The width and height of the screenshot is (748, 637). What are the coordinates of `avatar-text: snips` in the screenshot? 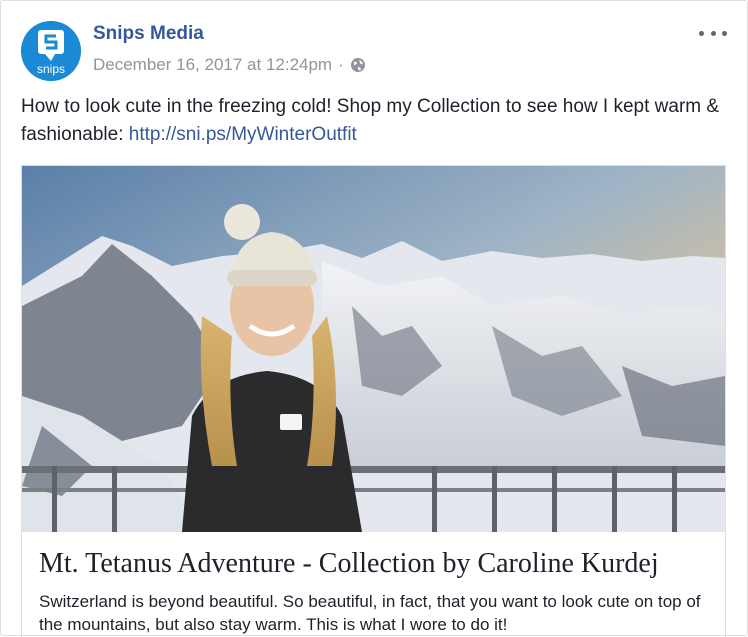 It's located at (51, 69).